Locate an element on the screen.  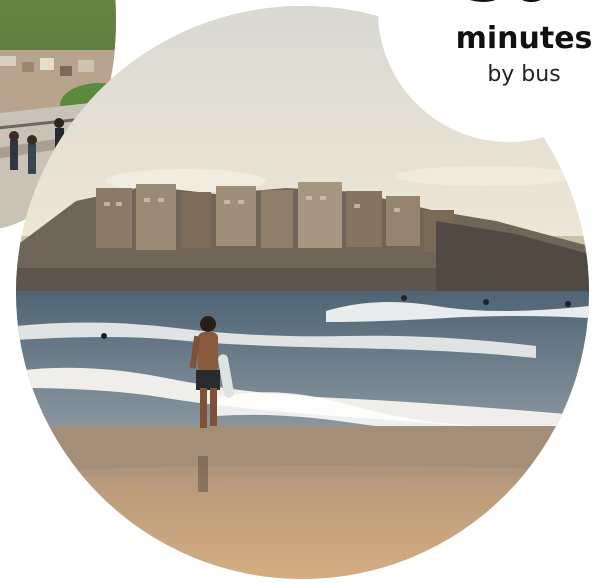
transport-mode-label: by bus is located at coordinates (524, 74).